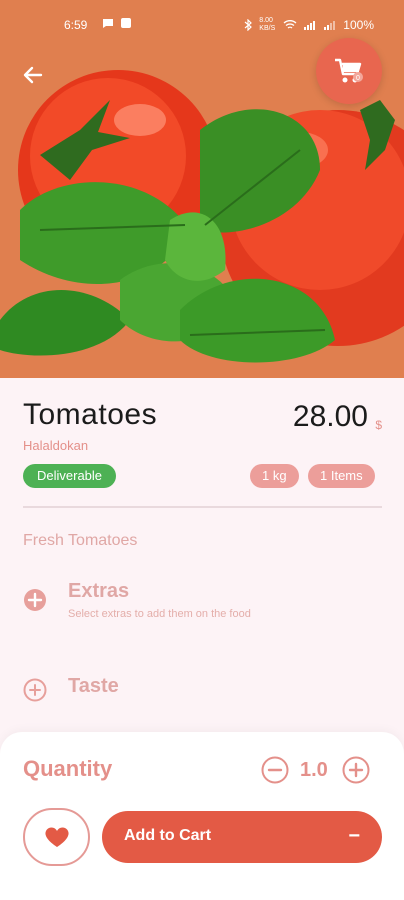  Describe the element at coordinates (76, 25) in the screenshot. I see `status-time: 6:59` at that location.